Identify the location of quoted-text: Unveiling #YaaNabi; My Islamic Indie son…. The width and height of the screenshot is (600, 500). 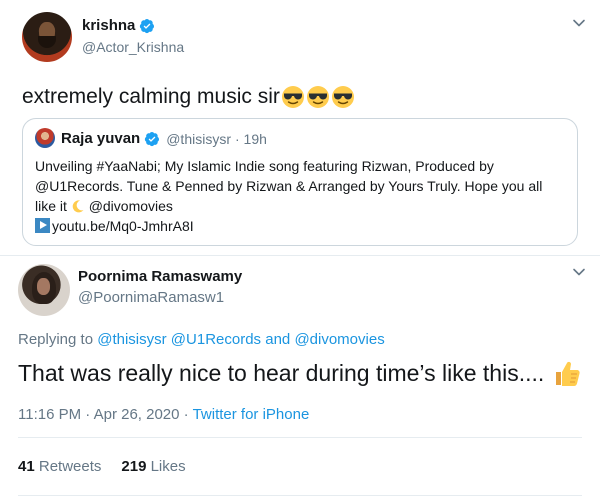
(300, 196).